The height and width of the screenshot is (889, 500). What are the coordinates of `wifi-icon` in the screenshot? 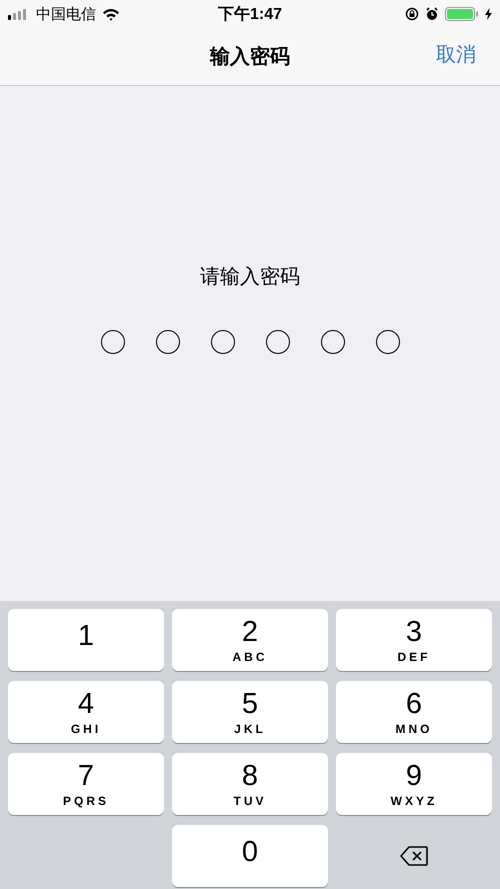 It's located at (111, 14).